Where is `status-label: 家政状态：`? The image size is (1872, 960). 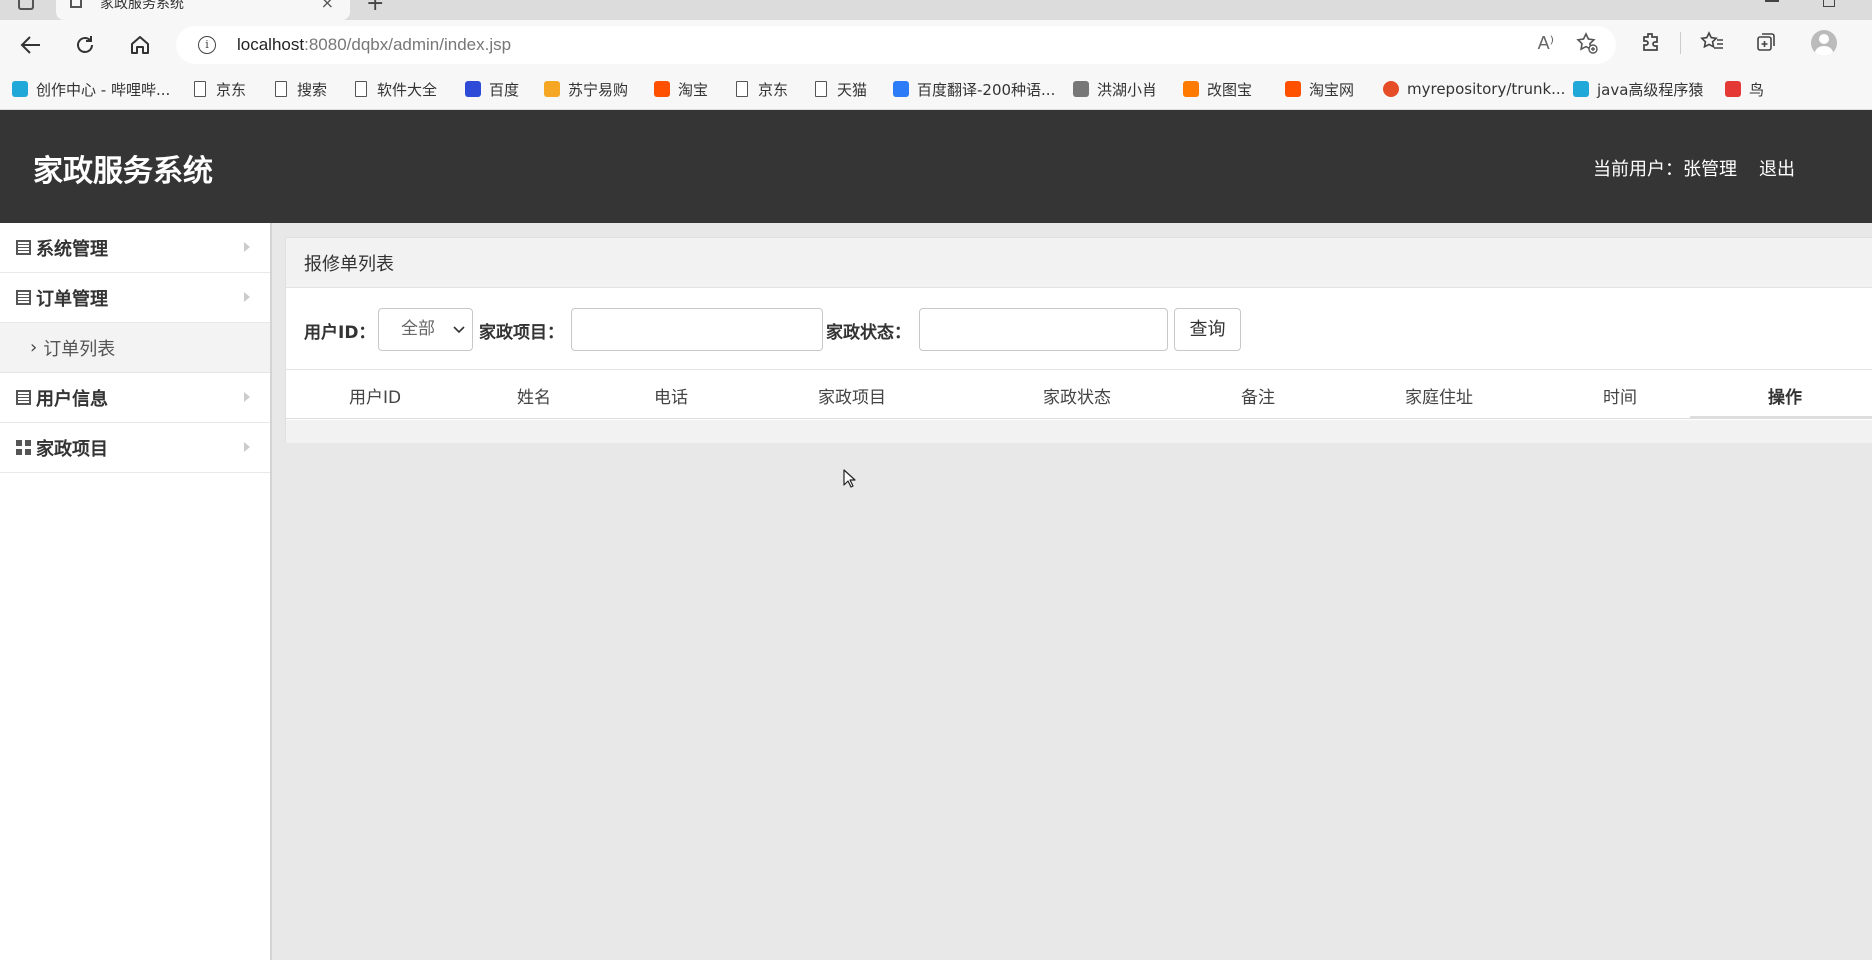
status-label: 家政状态： is located at coordinates (868, 333).